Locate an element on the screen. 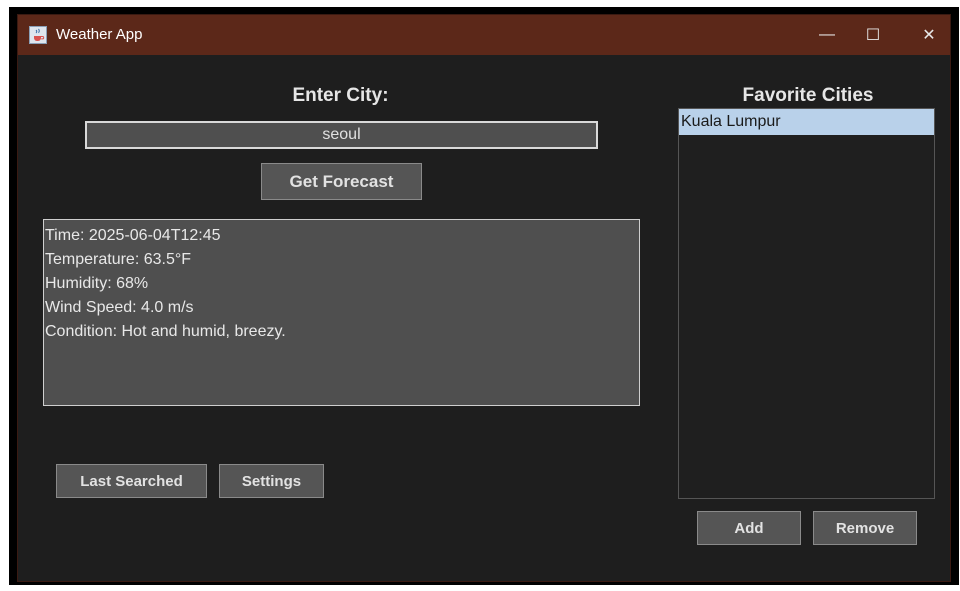  minimize-icon: — is located at coordinates (827, 34).